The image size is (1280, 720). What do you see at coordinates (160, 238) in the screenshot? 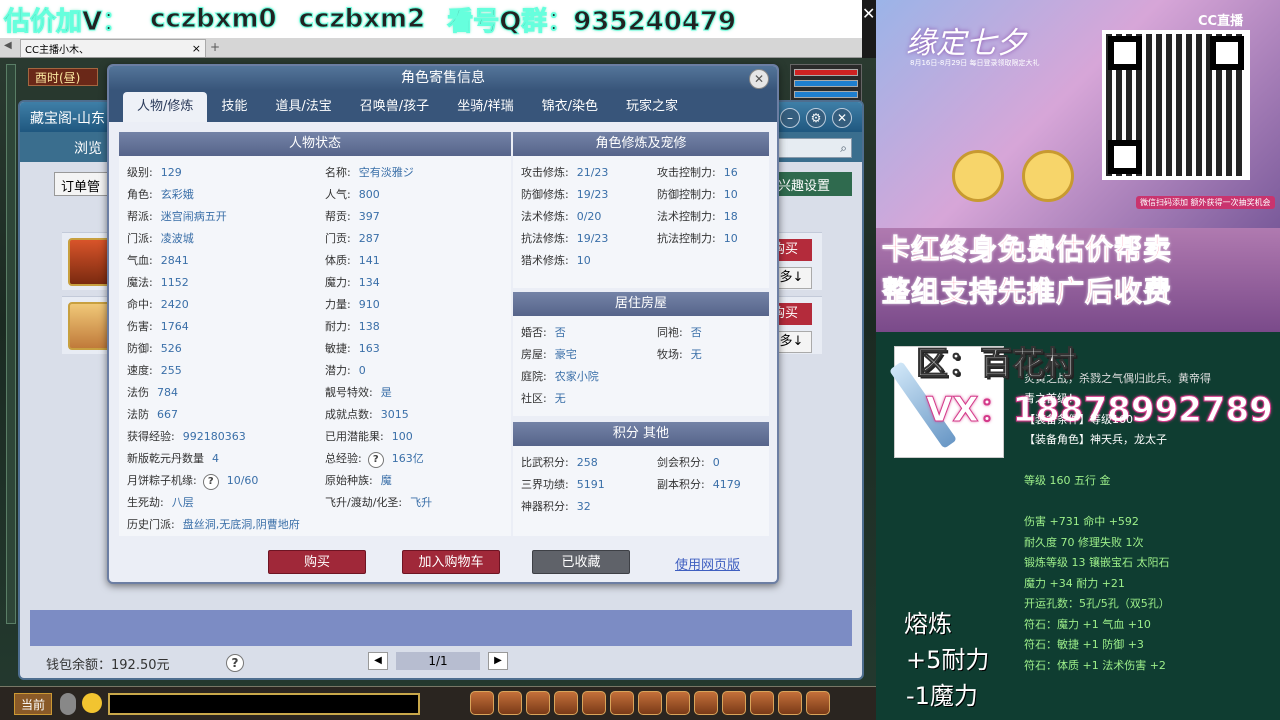
I see `status-field: 门派: 凌波城` at bounding box center [160, 238].